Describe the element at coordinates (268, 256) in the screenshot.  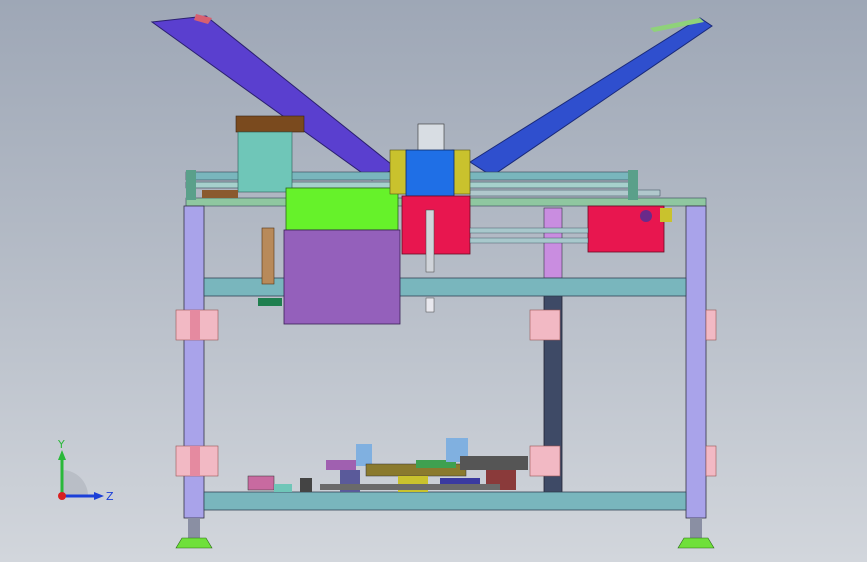
I see `left-cylinder` at that location.